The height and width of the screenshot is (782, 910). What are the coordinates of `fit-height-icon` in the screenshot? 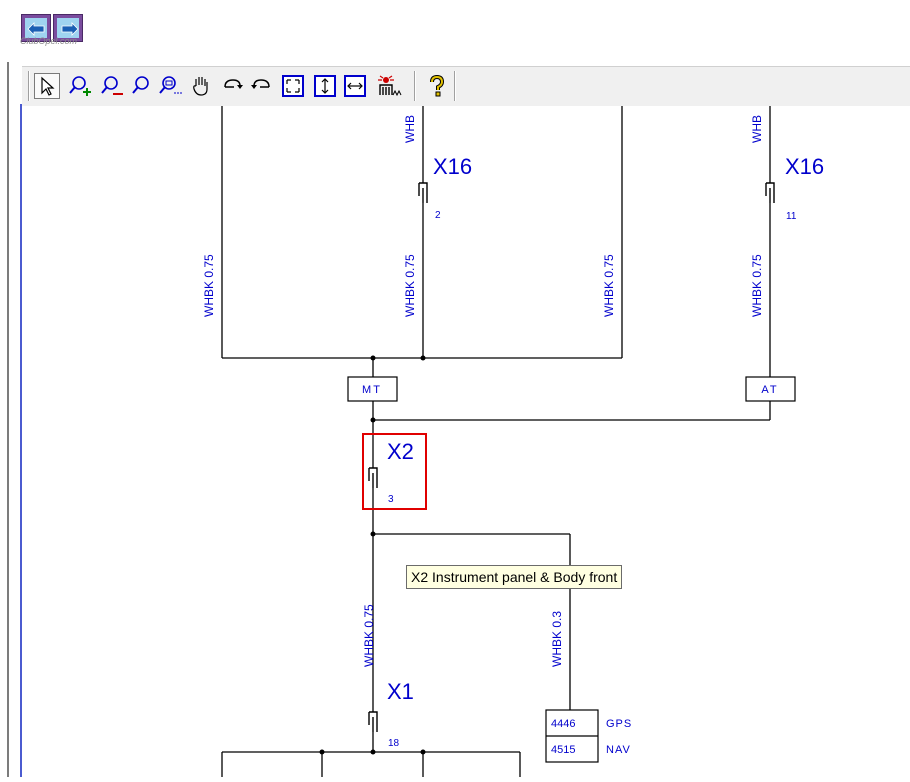 It's located at (325, 86).